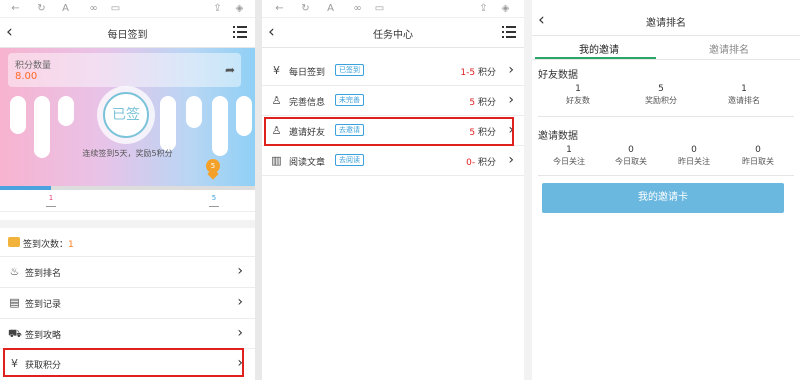 The width and height of the screenshot is (800, 380). I want to click on user-icon: ♙, so click(276, 100).